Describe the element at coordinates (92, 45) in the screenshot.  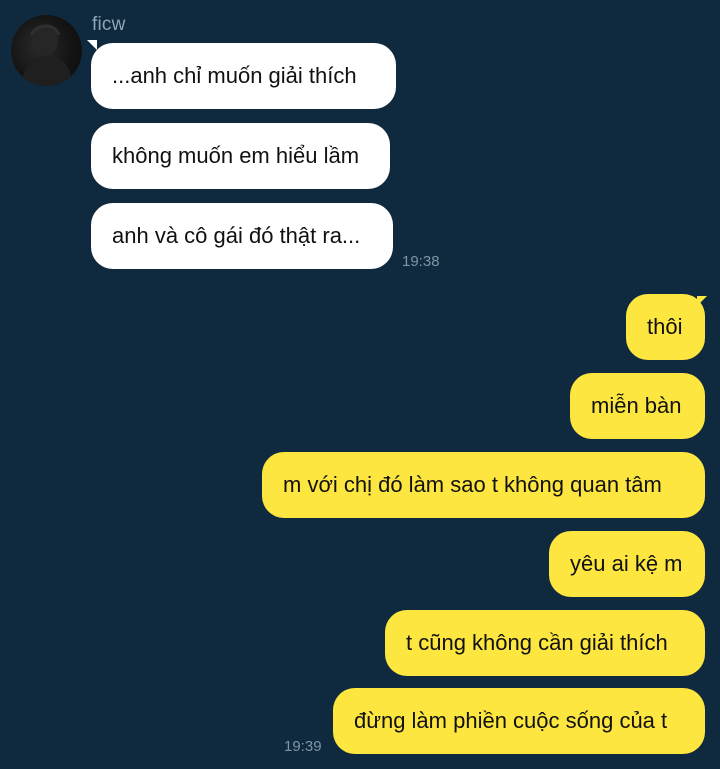
I see `incoming-bubble-tail` at that location.